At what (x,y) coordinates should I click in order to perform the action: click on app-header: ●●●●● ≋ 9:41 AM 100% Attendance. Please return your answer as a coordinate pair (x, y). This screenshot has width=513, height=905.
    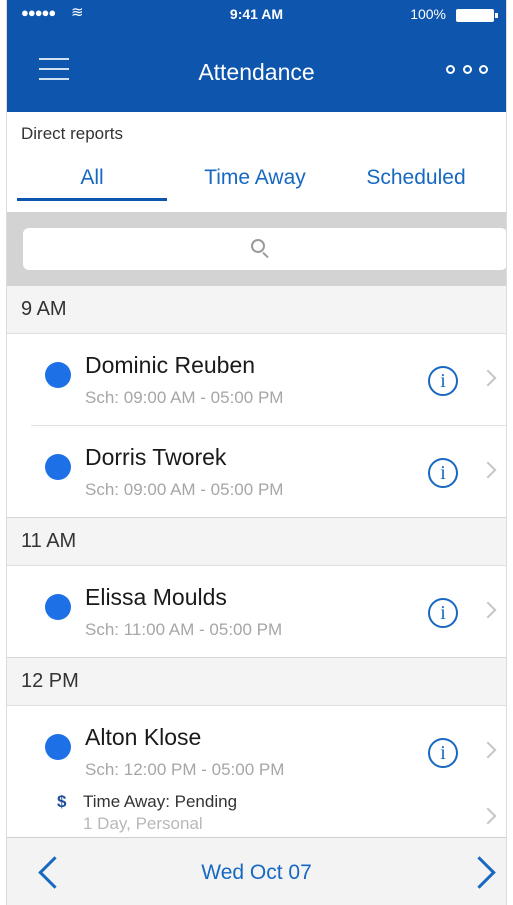
    Looking at the image, I should click on (256, 56).